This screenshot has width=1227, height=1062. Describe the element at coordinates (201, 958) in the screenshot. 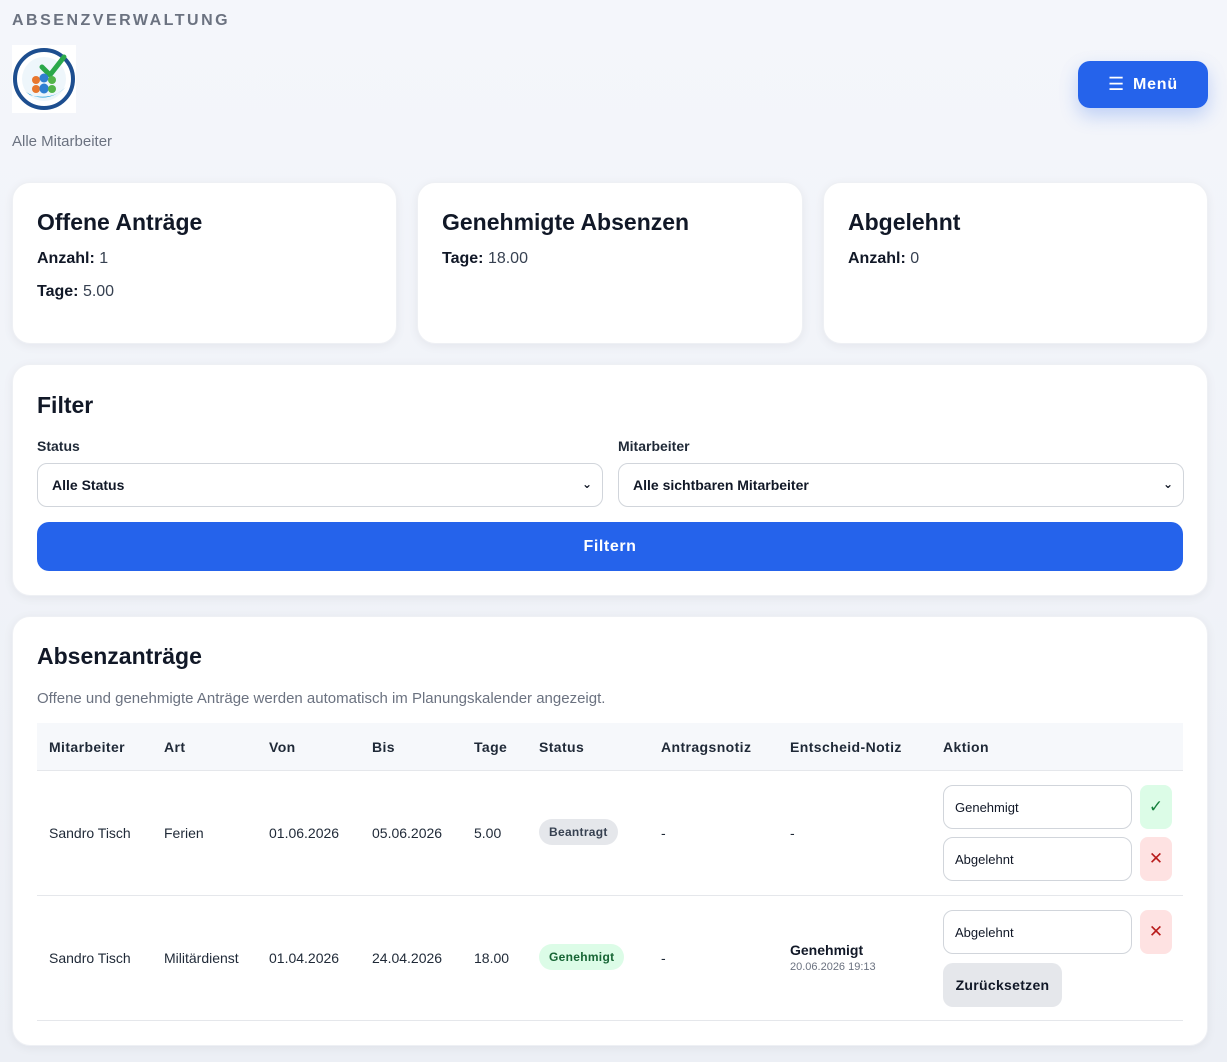

I see `cell-type: Militärdienst` at that location.